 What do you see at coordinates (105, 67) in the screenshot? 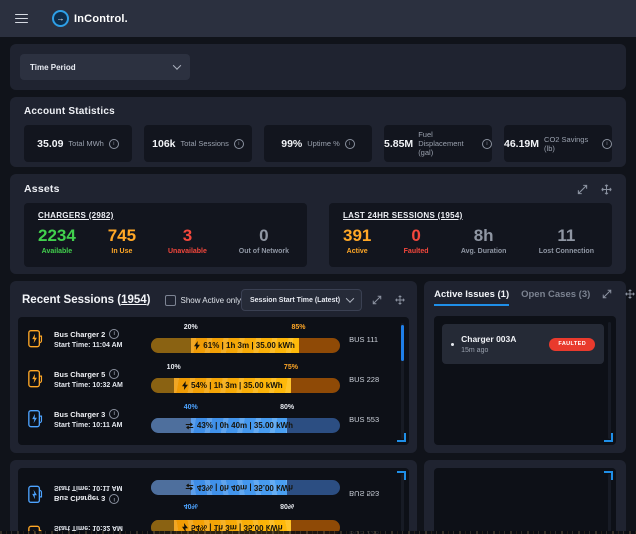
I see `time-period-select: Time Period` at bounding box center [105, 67].